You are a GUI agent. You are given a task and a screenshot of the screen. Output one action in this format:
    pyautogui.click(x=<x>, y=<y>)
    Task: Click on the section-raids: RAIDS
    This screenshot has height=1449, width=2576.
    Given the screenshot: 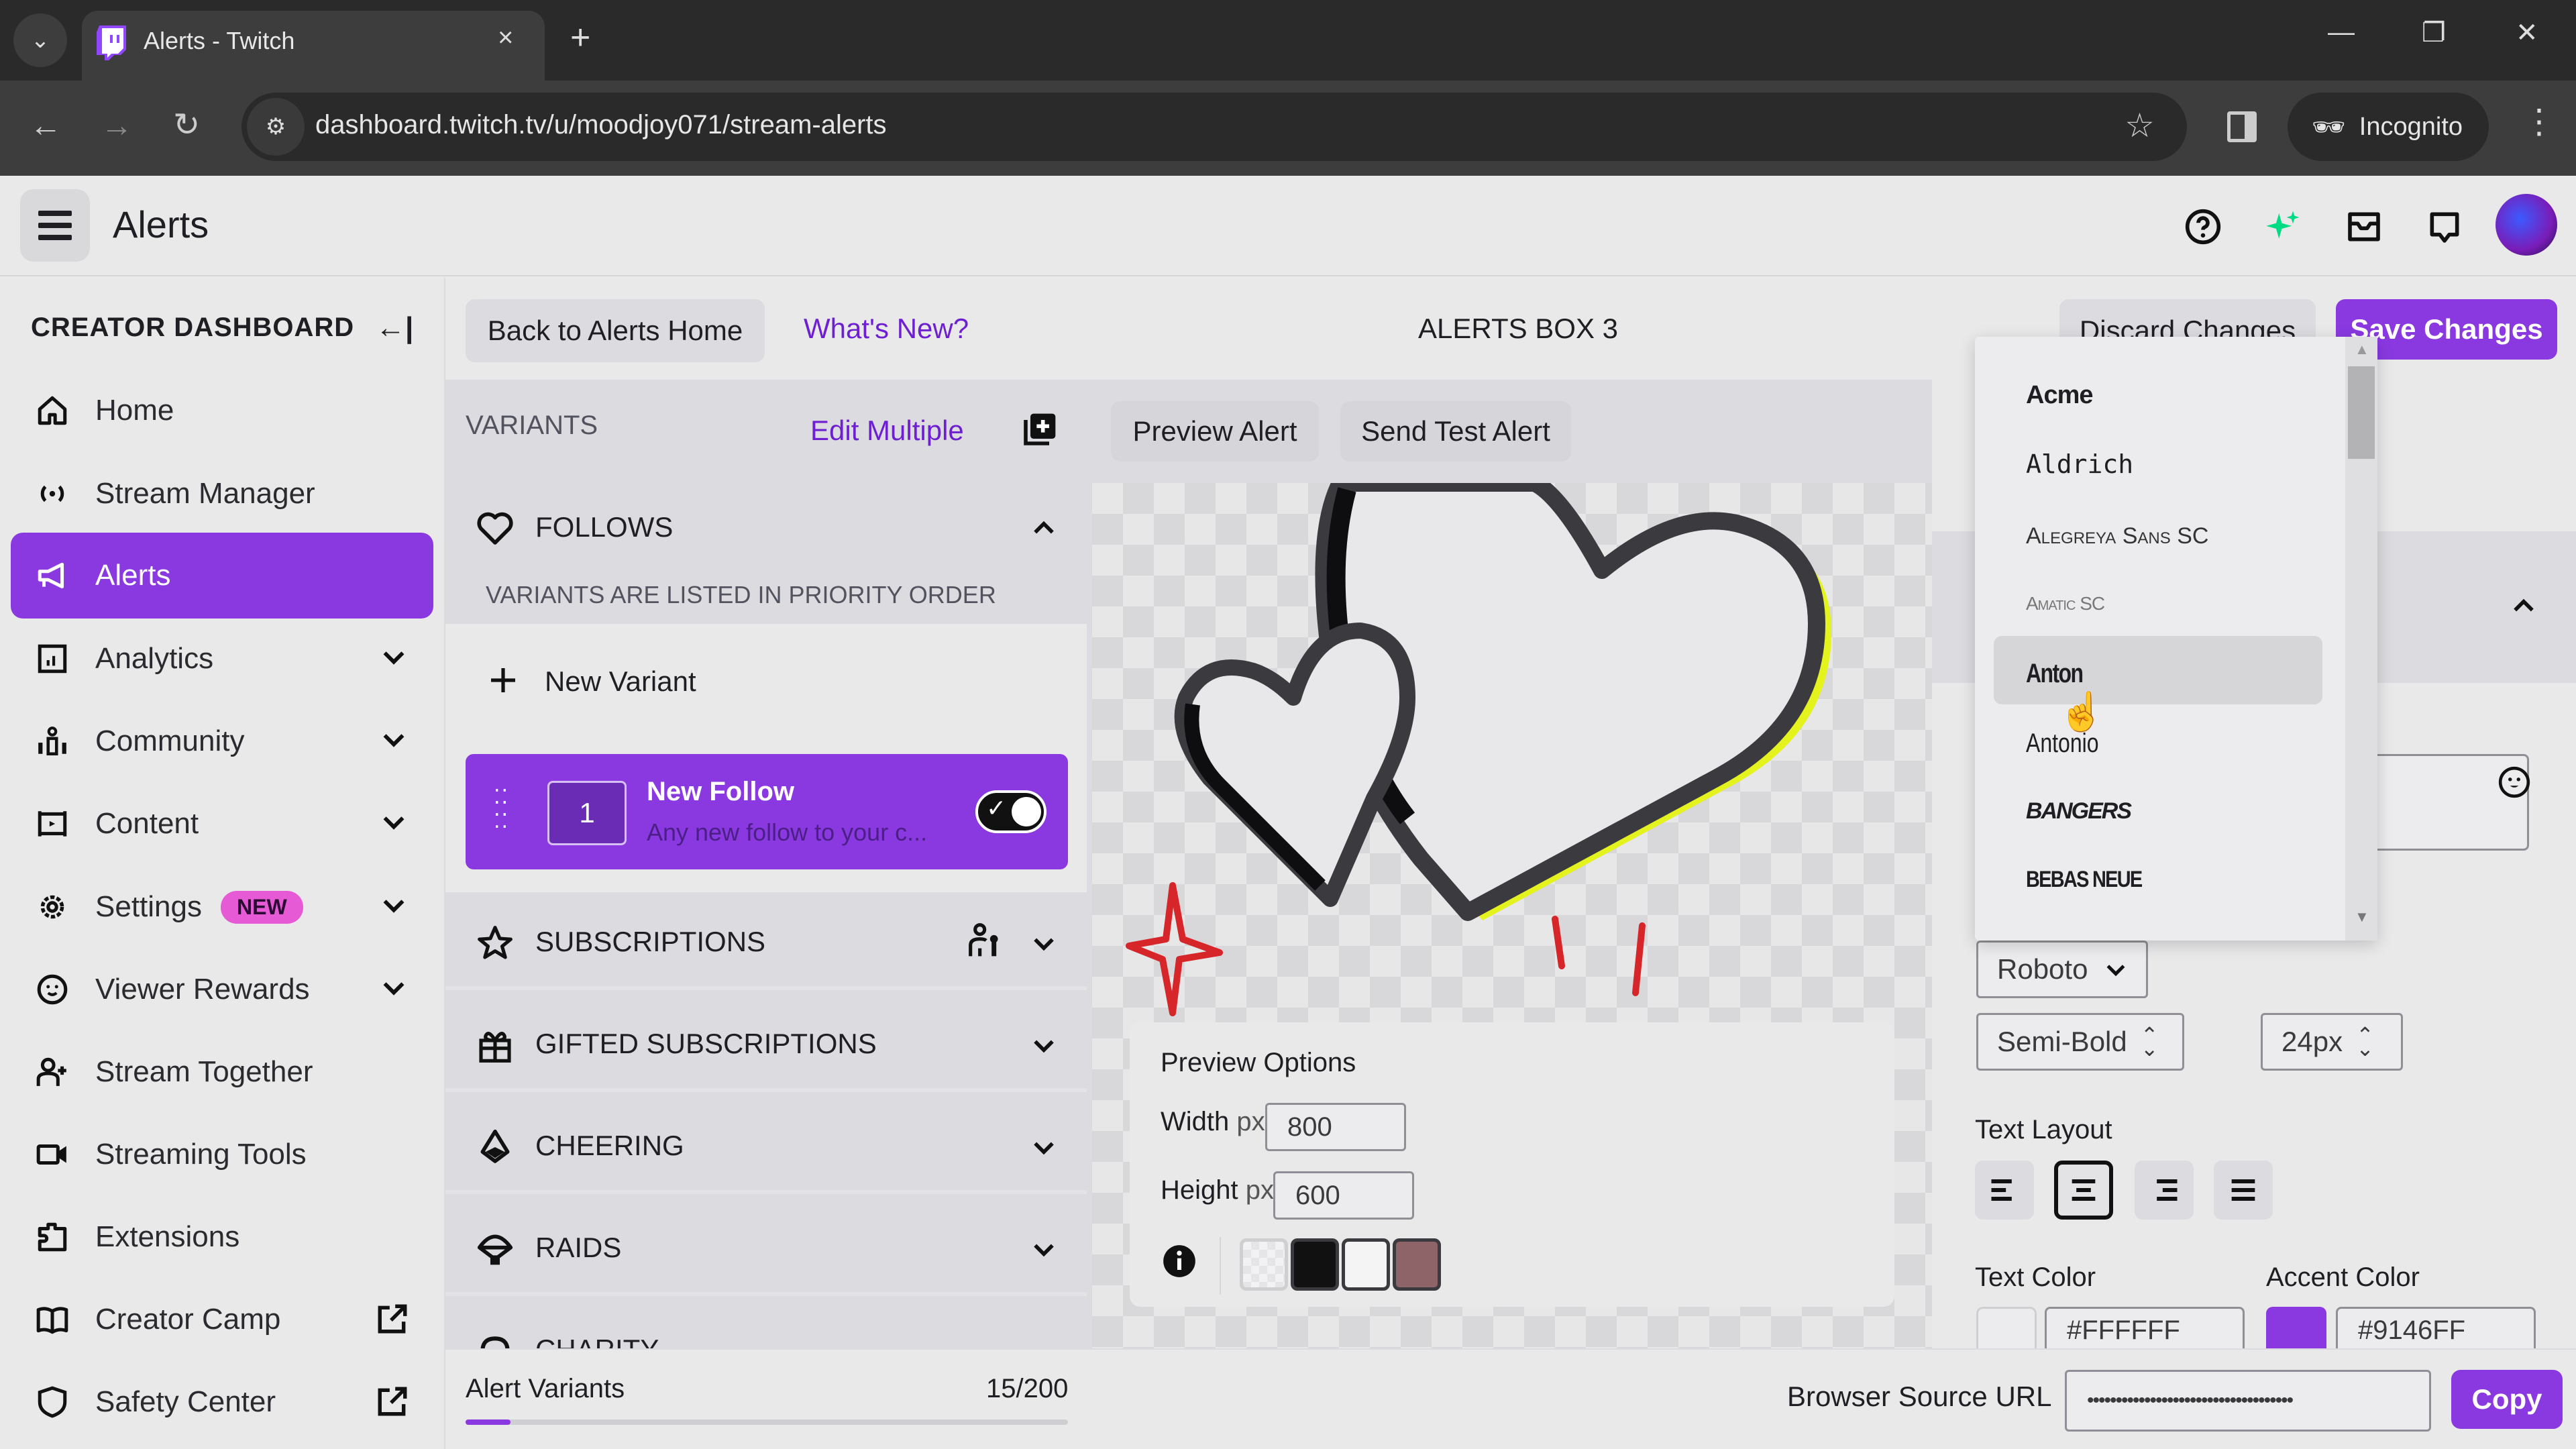 What is the action you would take?
    pyautogui.click(x=766, y=1247)
    